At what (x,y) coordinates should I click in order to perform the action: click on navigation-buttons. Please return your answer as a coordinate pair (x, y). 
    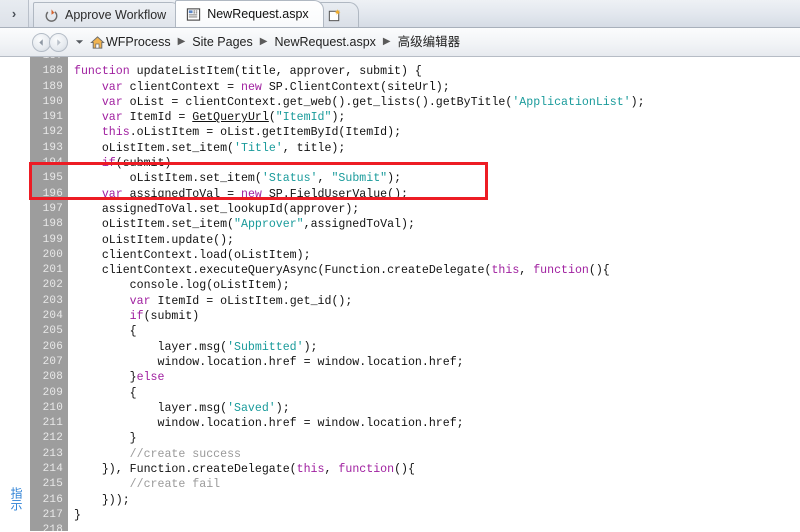
    Looking at the image, I should click on (50, 42).